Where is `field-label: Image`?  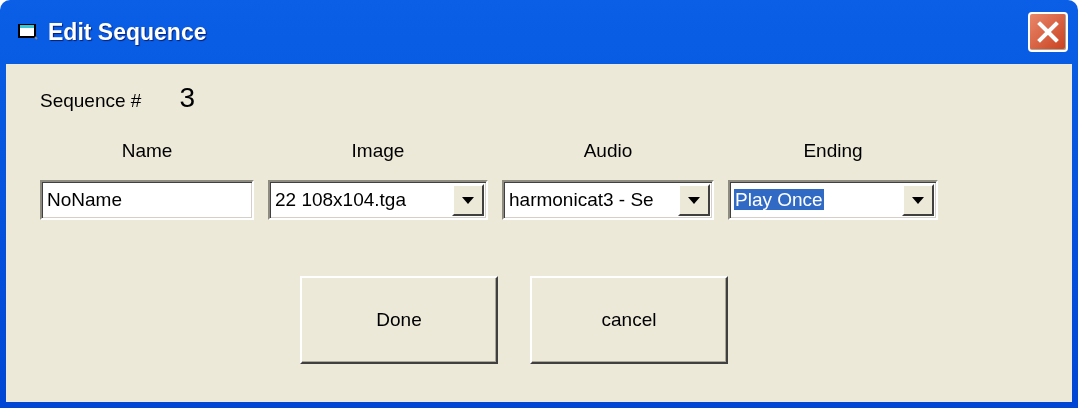
field-label: Image is located at coordinates (378, 151).